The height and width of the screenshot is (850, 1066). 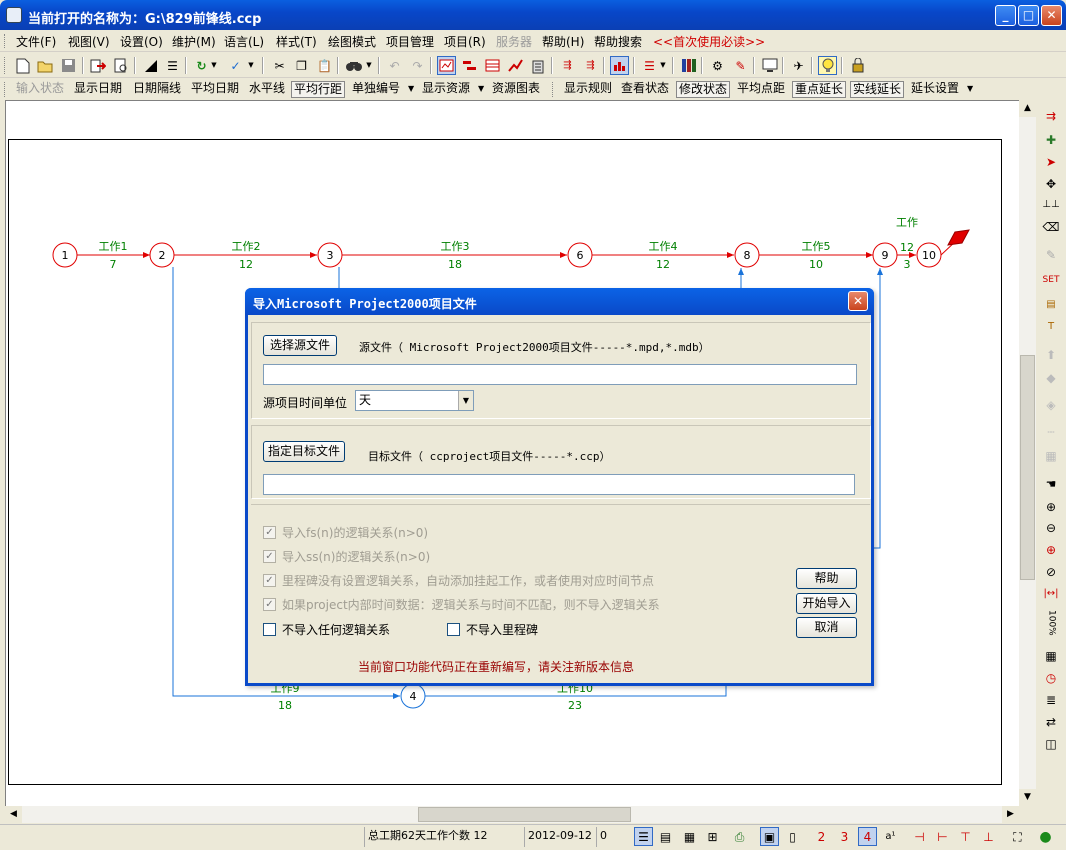 What do you see at coordinates (1051, 623) in the screenshot?
I see `zoom-level-label: 100%` at bounding box center [1051, 623].